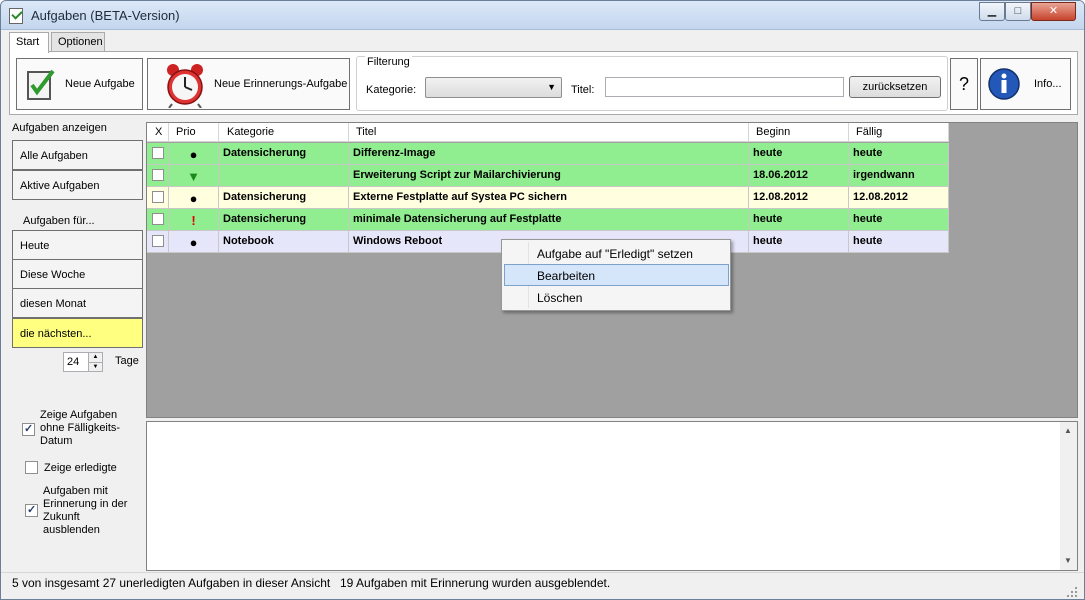 This screenshot has width=1085, height=600. I want to click on menu-item-mark-done: Aufgabe auf "Erledigt" setzen, so click(616, 253).